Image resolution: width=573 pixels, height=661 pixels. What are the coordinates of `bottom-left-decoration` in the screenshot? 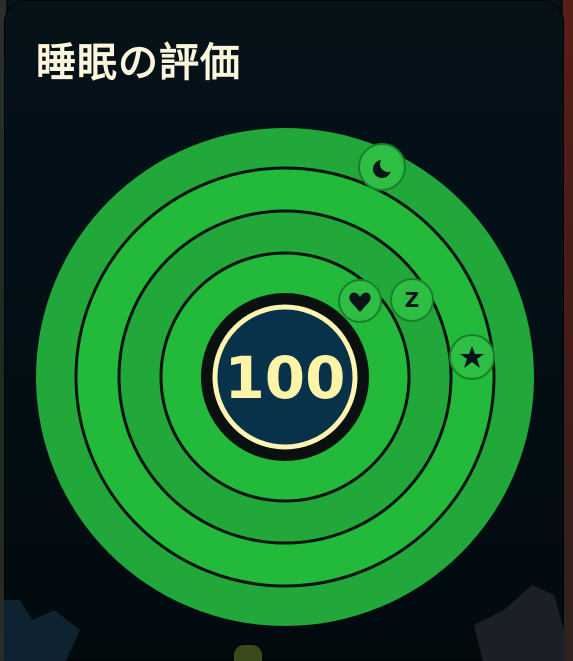 It's located at (43, 630).